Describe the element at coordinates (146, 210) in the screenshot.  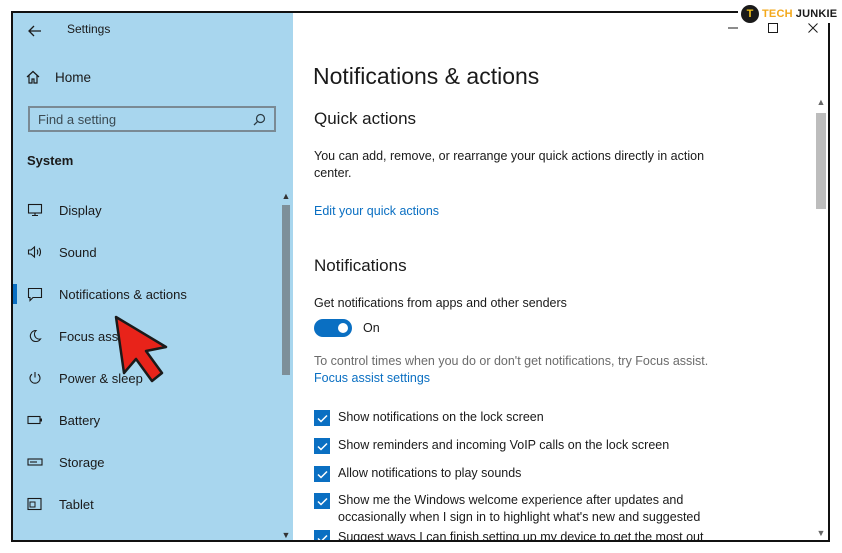
I see `sidebar-item-display: Display` at that location.